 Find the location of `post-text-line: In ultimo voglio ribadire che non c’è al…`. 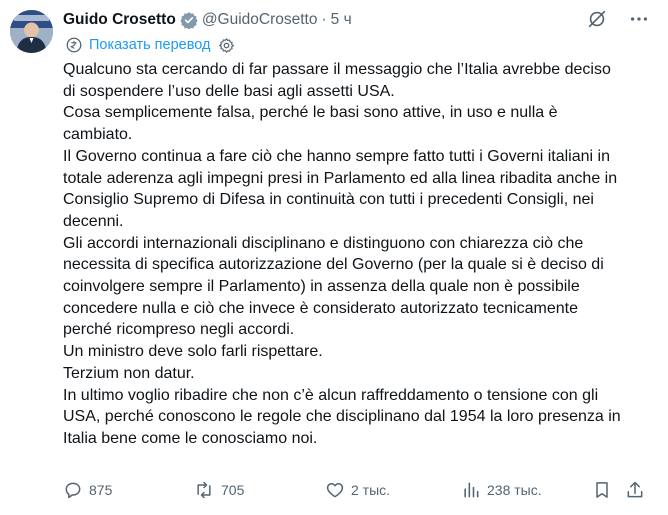

post-text-line: In ultimo voglio ribadire che non c’è al… is located at coordinates (331, 395).